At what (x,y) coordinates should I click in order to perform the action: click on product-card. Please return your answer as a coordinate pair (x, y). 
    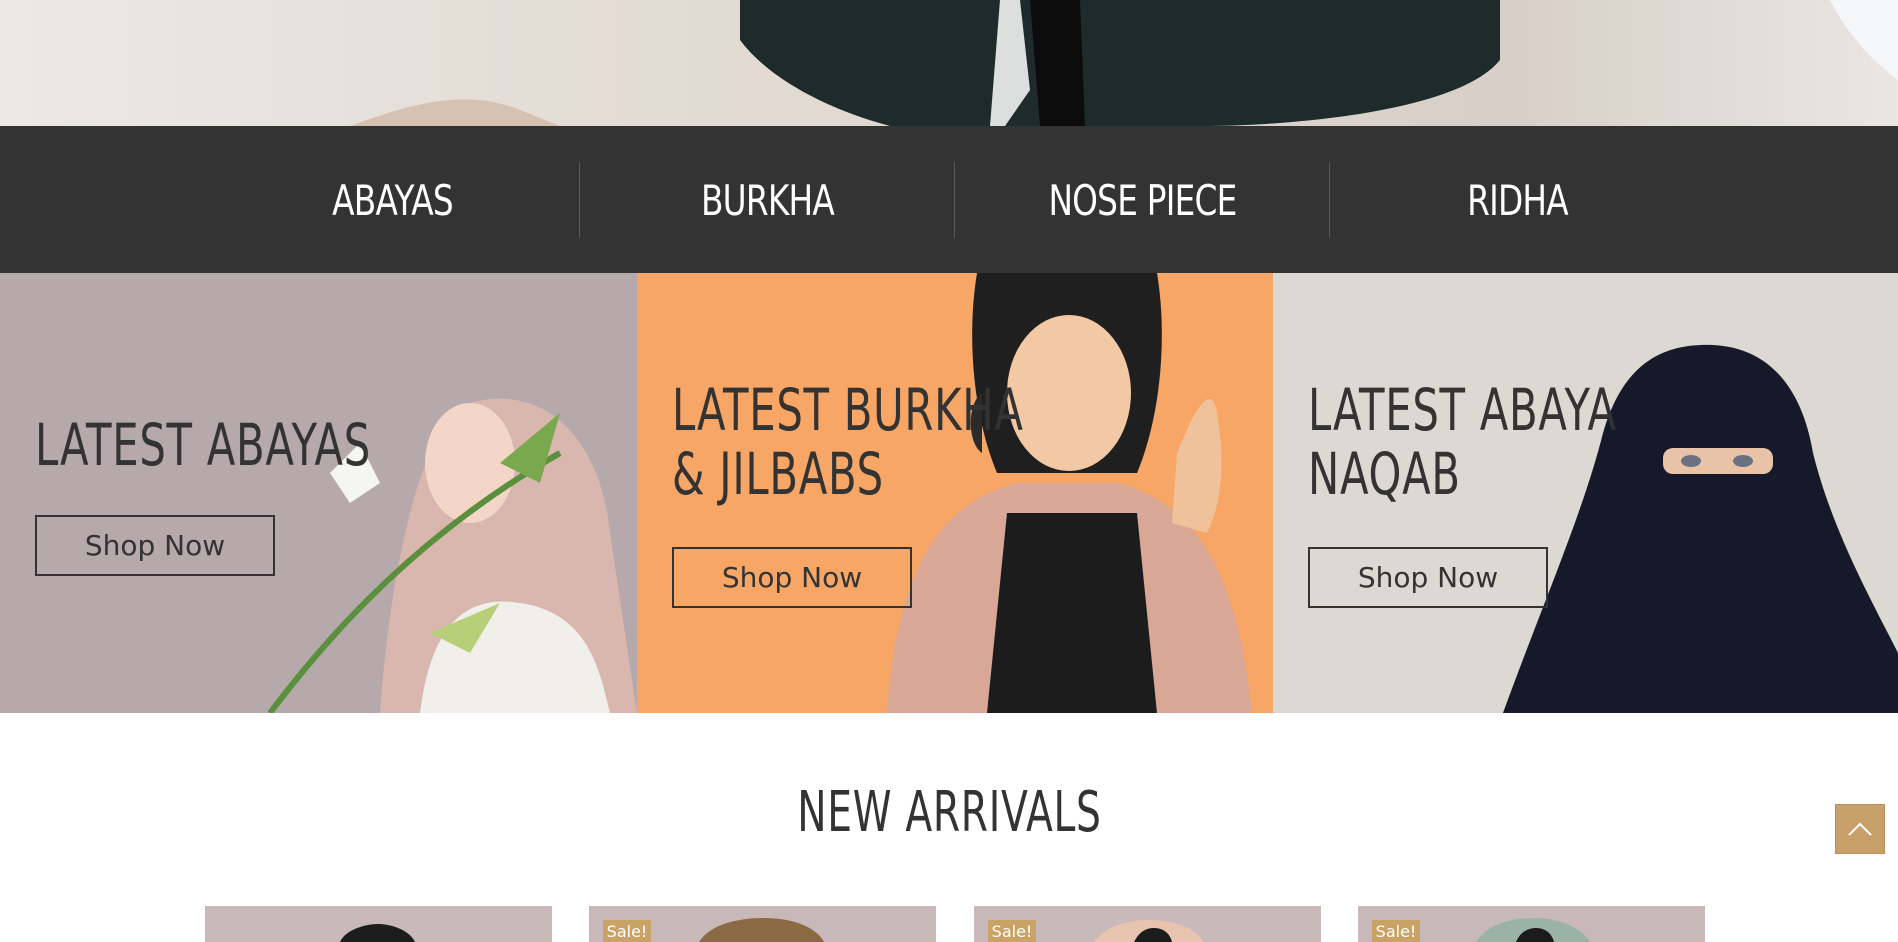
    Looking at the image, I should click on (378, 924).